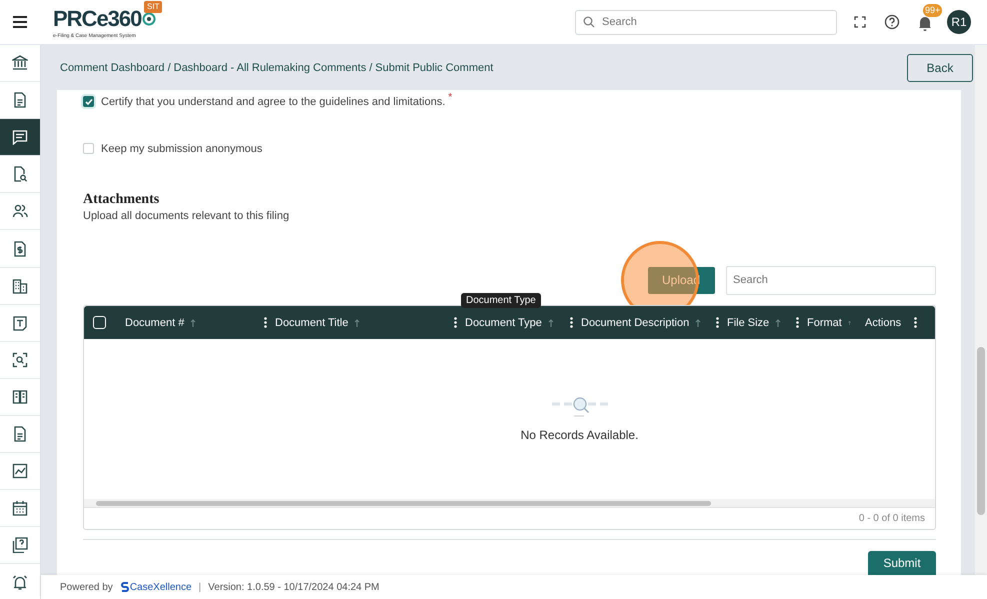 The image size is (987, 599). Describe the element at coordinates (20, 322) in the screenshot. I see `text-box-icon` at that location.